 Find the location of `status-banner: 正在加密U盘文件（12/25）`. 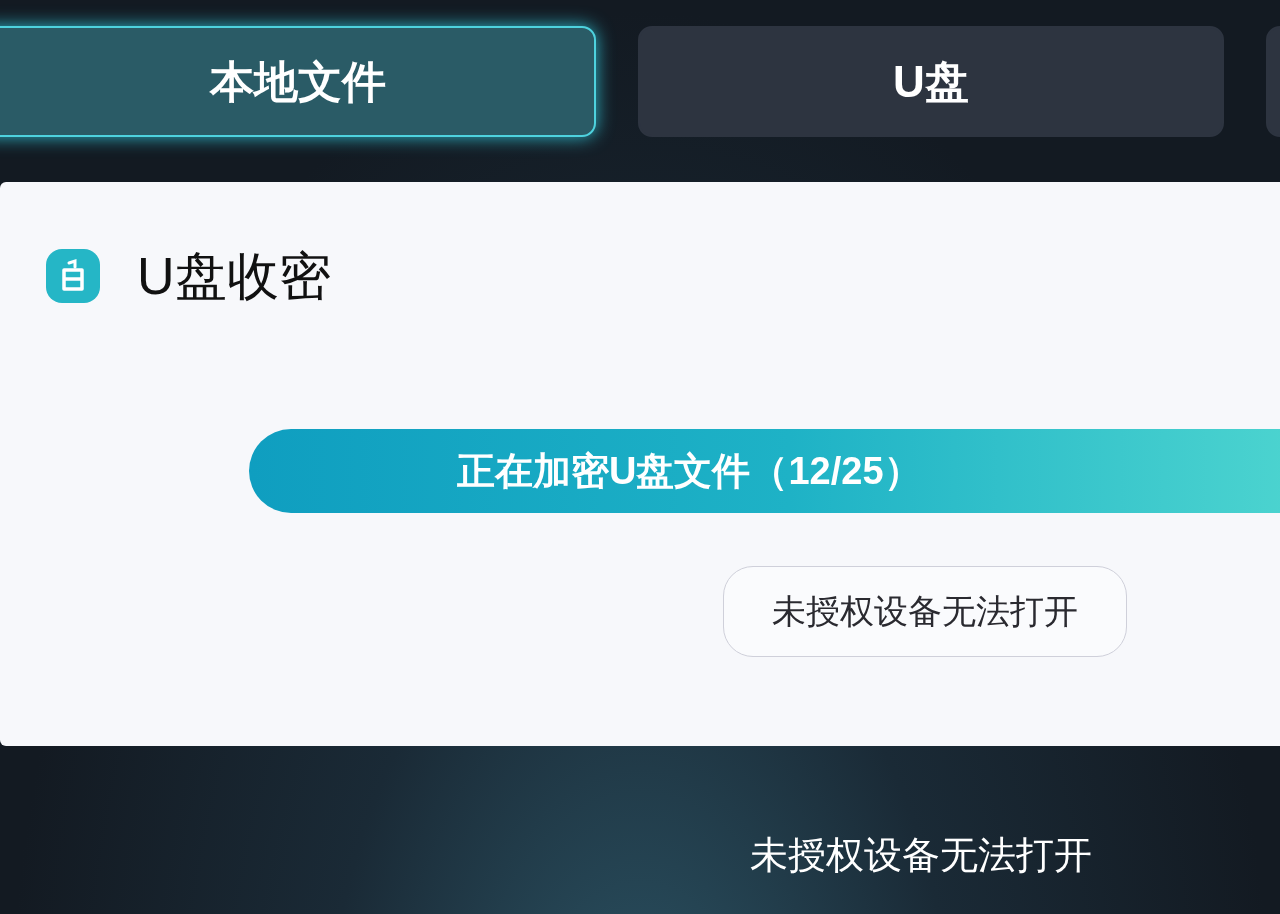

status-banner: 正在加密U盘文件（12/25） is located at coordinates (764, 471).